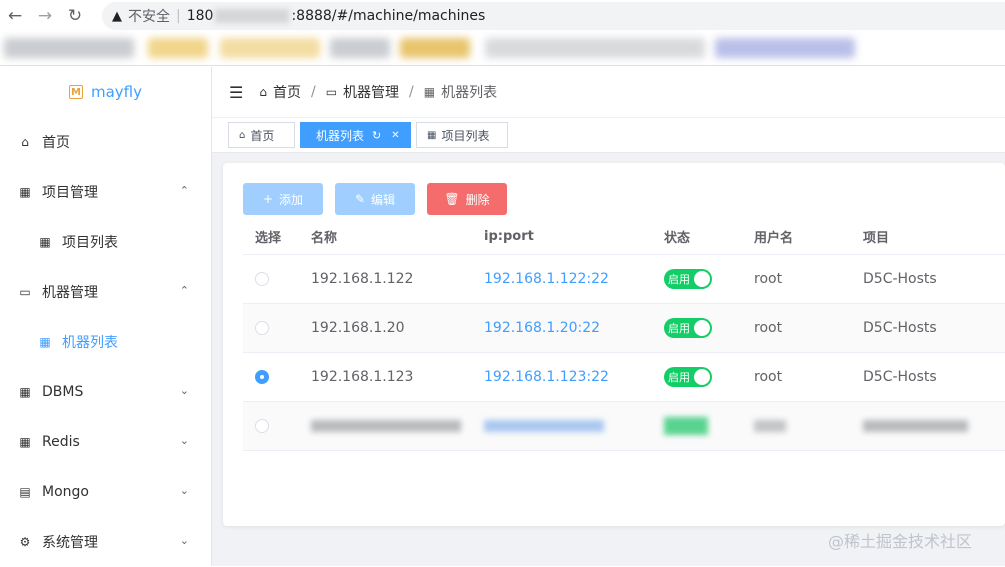  What do you see at coordinates (376, 135) in the screenshot?
I see `refresh-icon: ↻` at bounding box center [376, 135].